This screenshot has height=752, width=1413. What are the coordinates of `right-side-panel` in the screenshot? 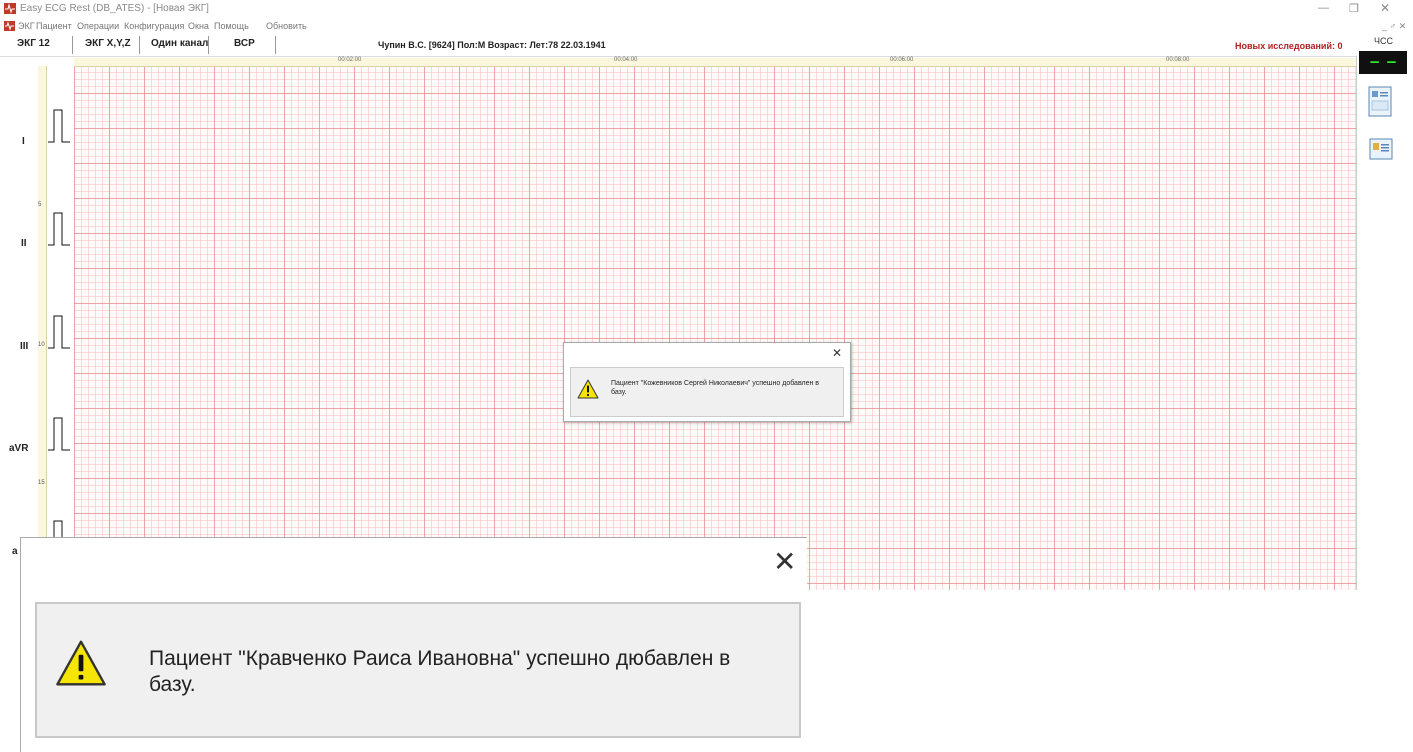 It's located at (1384, 323).